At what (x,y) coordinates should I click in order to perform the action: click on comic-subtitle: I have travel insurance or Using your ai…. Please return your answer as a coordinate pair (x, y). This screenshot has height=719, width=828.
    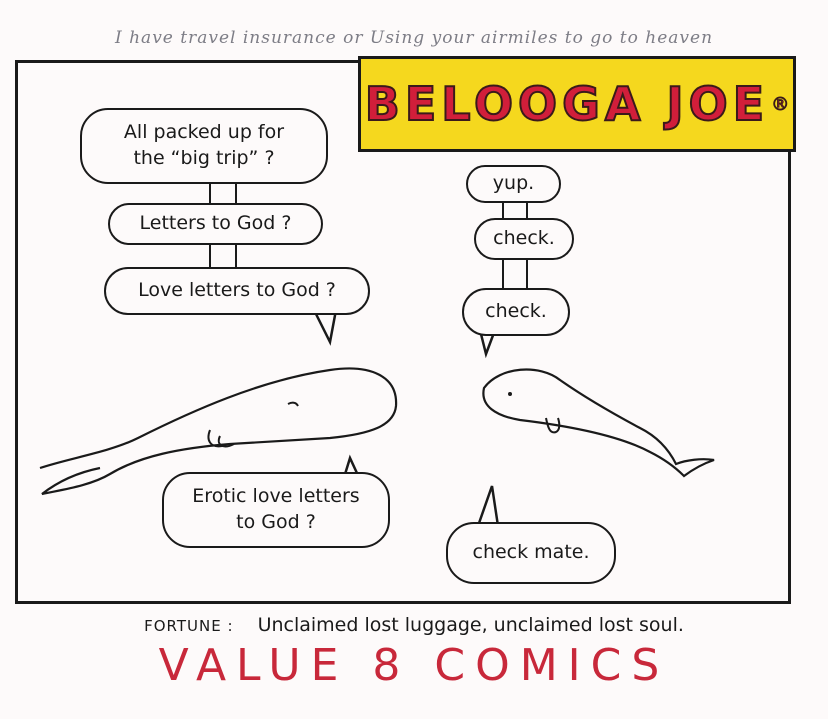
    Looking at the image, I should click on (414, 38).